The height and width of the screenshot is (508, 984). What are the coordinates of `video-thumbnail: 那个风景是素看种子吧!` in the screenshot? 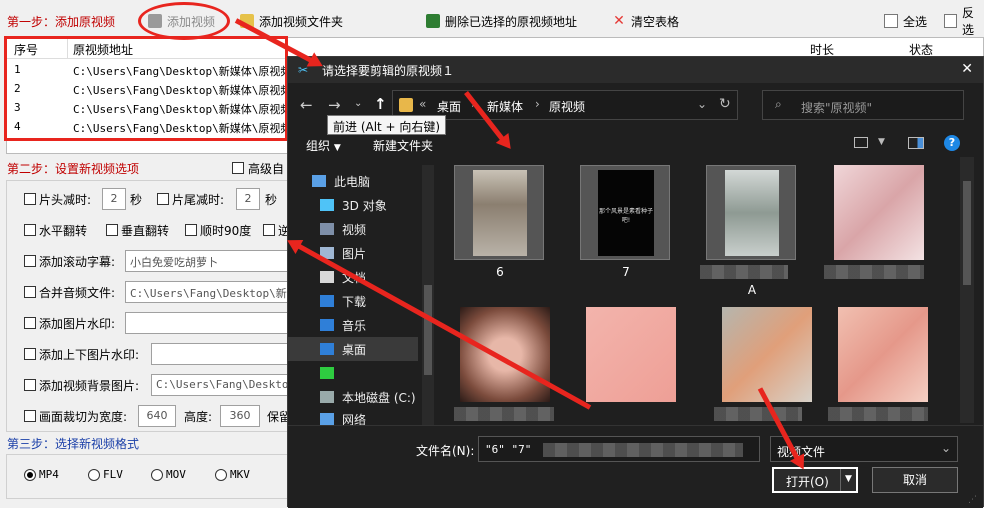 It's located at (626, 213).